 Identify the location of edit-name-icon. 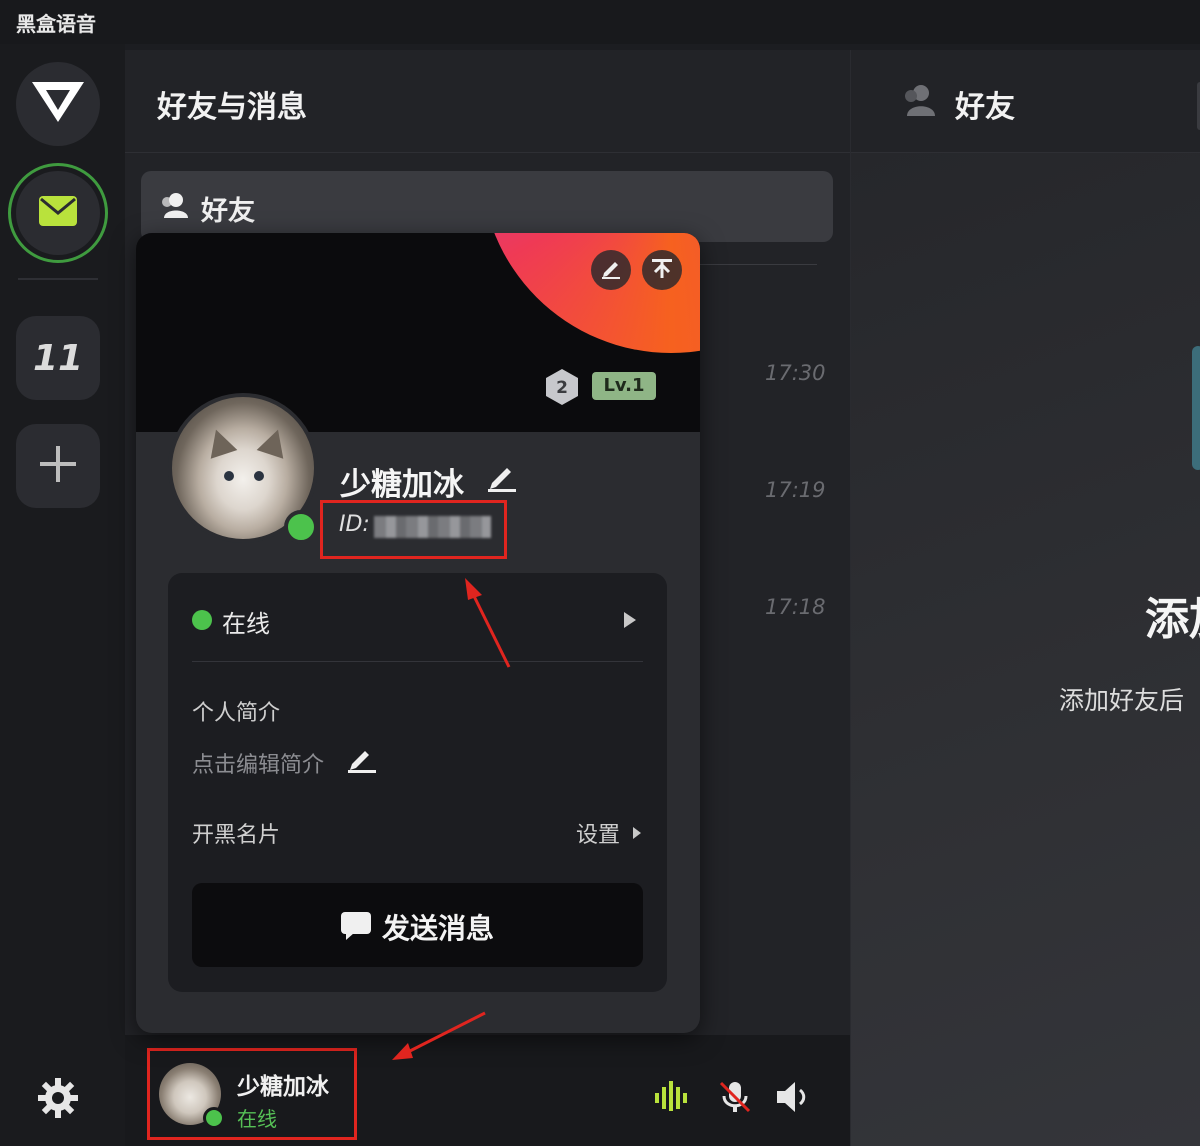
(502, 479).